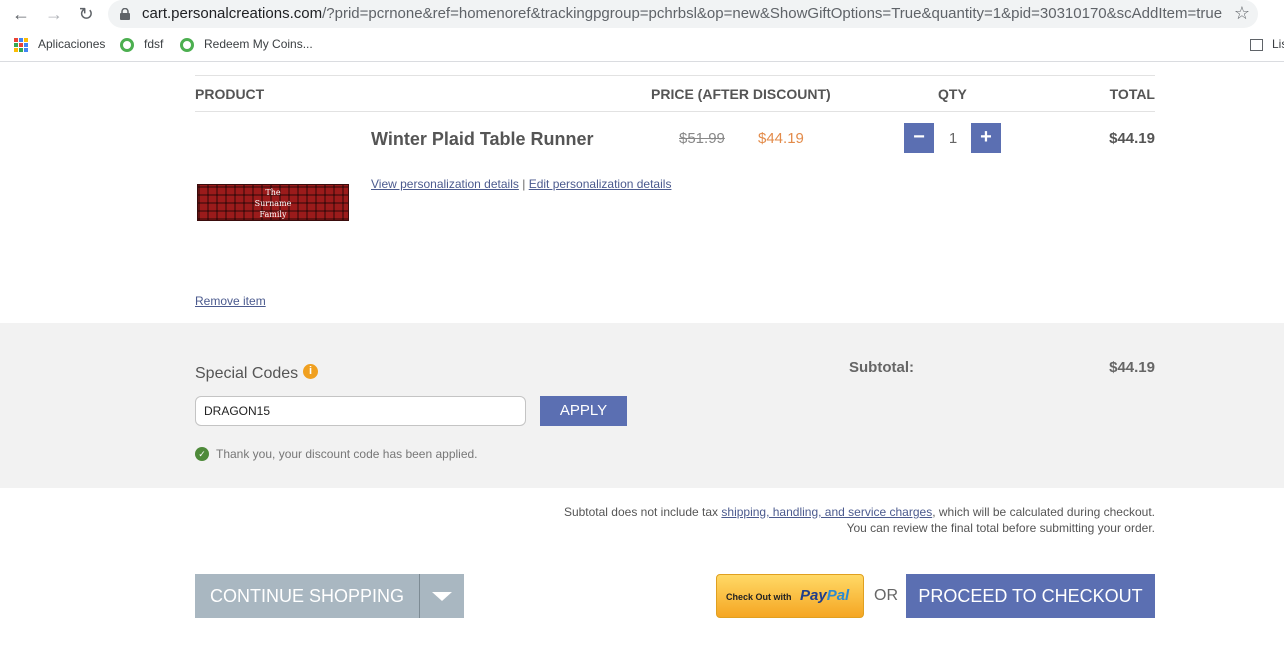 Image resolution: width=1284 pixels, height=660 pixels. I want to click on paypal-label: Check Out with, so click(759, 597).